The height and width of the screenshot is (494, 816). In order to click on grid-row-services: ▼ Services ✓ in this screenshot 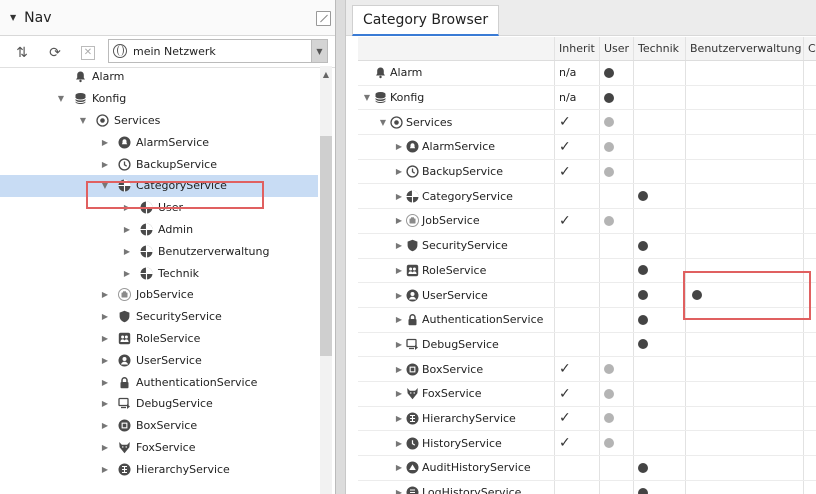, I will do `click(587, 123)`.